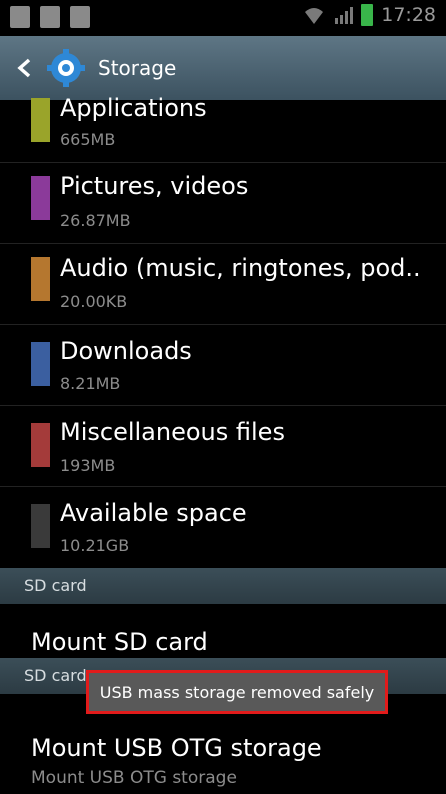 The image size is (446, 794). What do you see at coordinates (88, 465) in the screenshot?
I see `storage-item-size: 193MB` at bounding box center [88, 465].